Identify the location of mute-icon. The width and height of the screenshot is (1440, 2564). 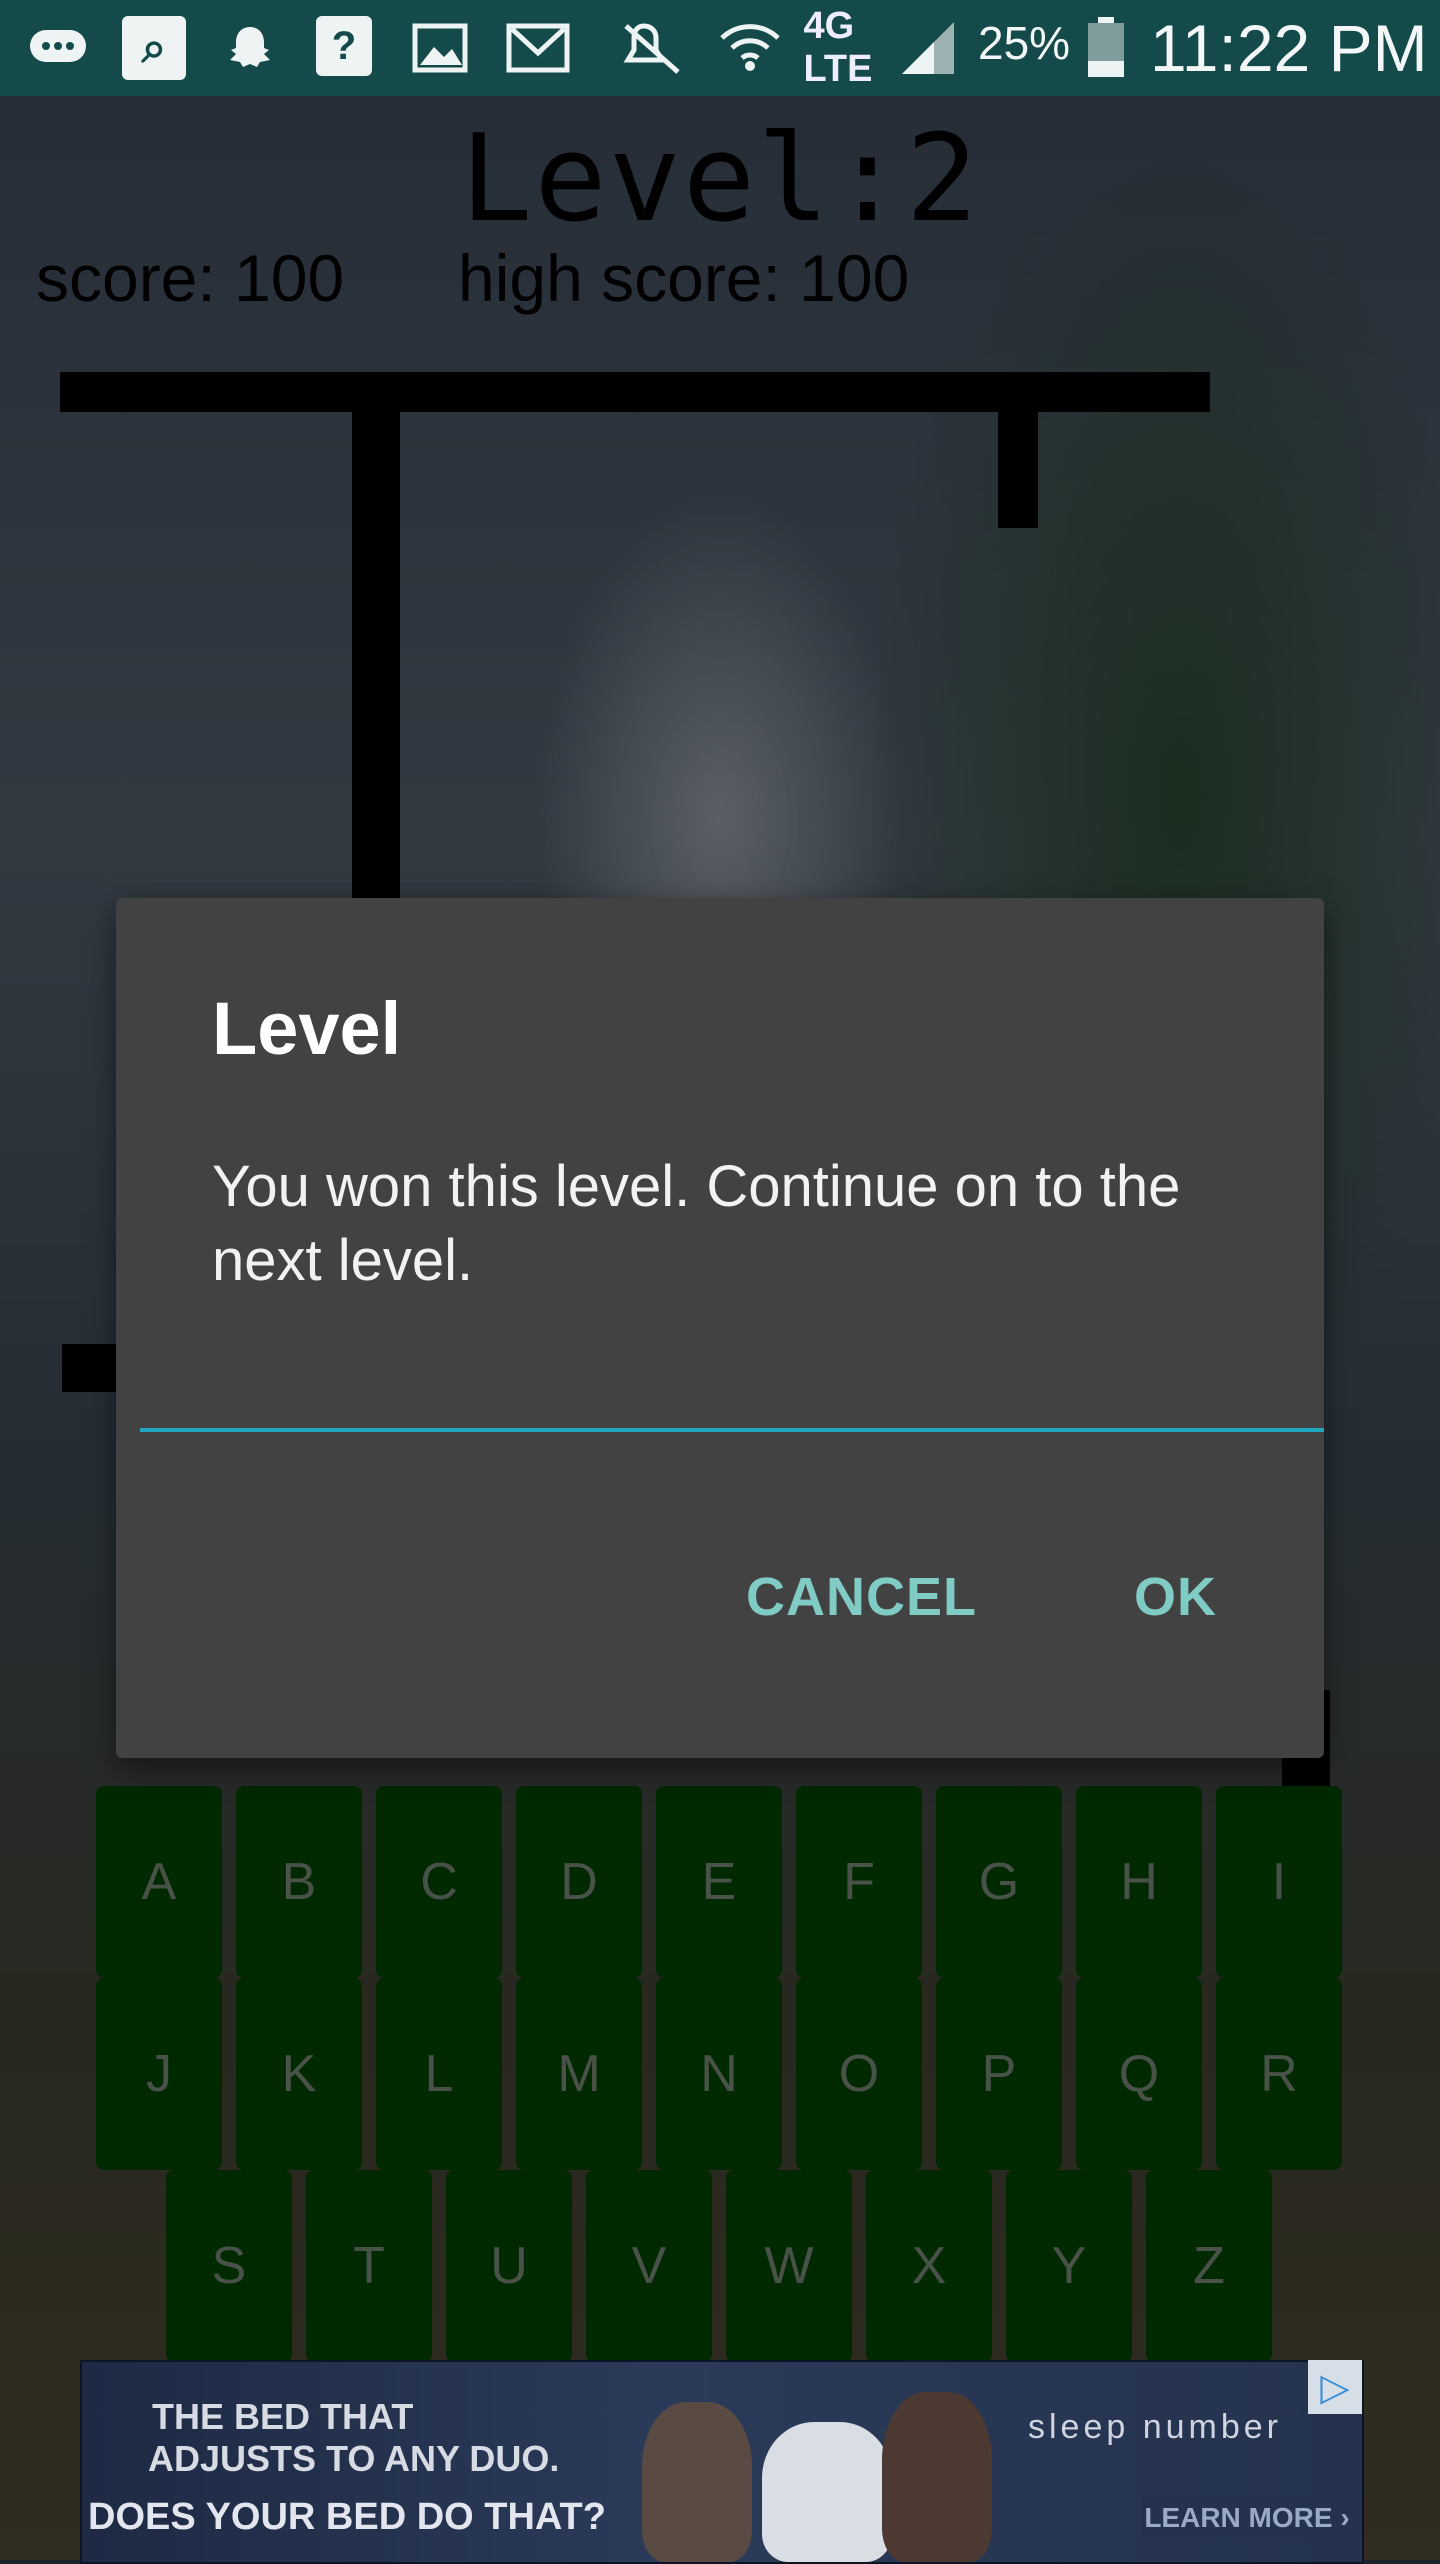
(652, 48).